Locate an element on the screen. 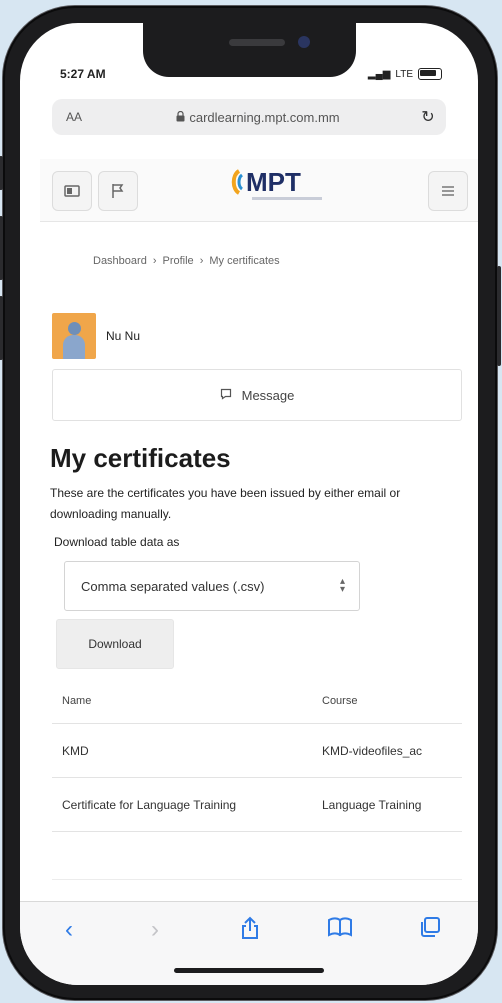  url-text: cardlearning.mpt.com.mm is located at coordinates (264, 117).